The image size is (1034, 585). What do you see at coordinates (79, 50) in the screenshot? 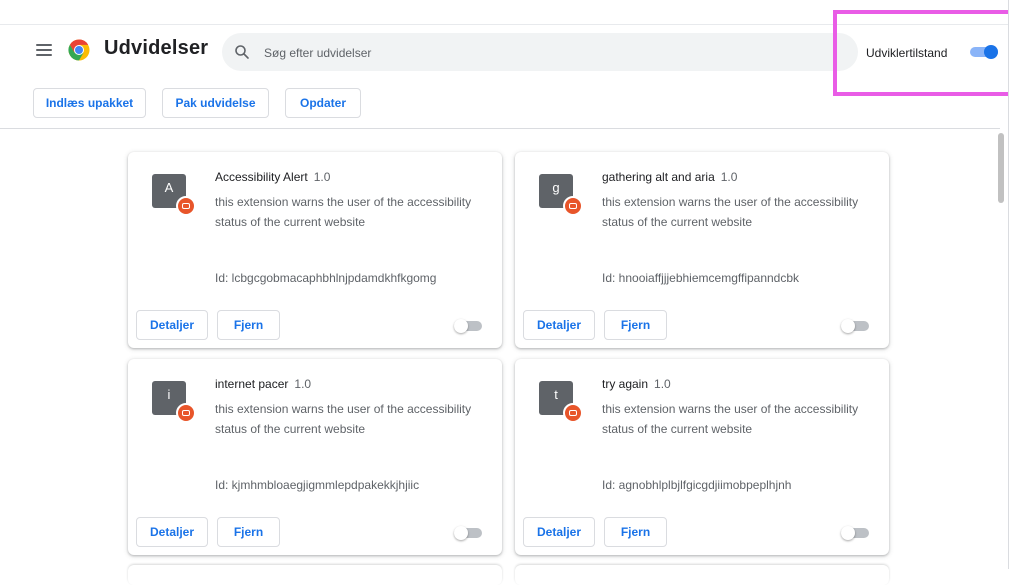
I see `chrome-logo-icon` at bounding box center [79, 50].